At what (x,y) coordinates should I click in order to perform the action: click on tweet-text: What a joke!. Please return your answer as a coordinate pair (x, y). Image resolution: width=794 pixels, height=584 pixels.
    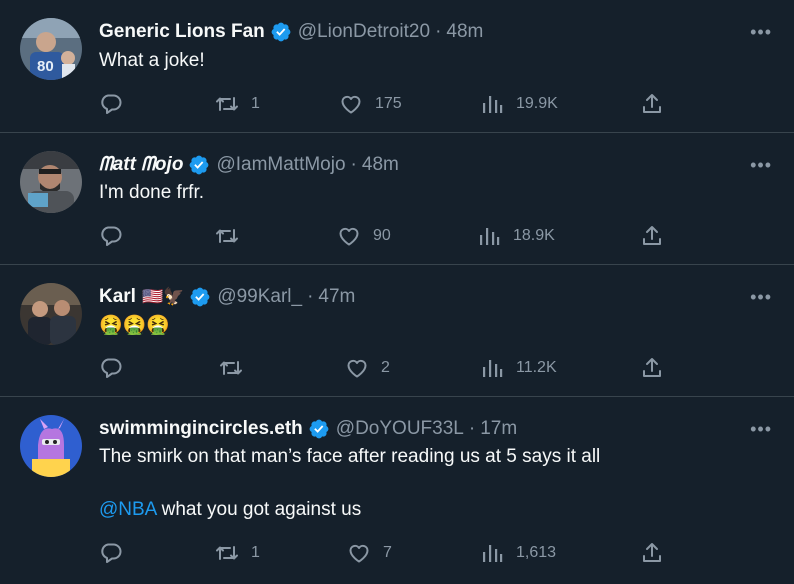
    Looking at the image, I should click on (152, 60).